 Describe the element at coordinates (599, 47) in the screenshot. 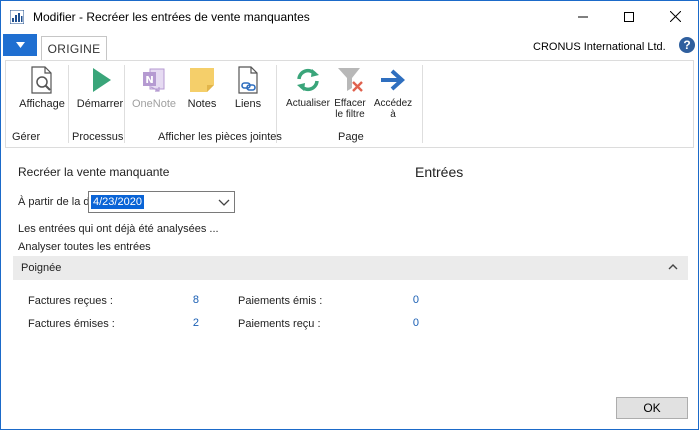

I see `company-name: CRONUS International Ltd.` at that location.